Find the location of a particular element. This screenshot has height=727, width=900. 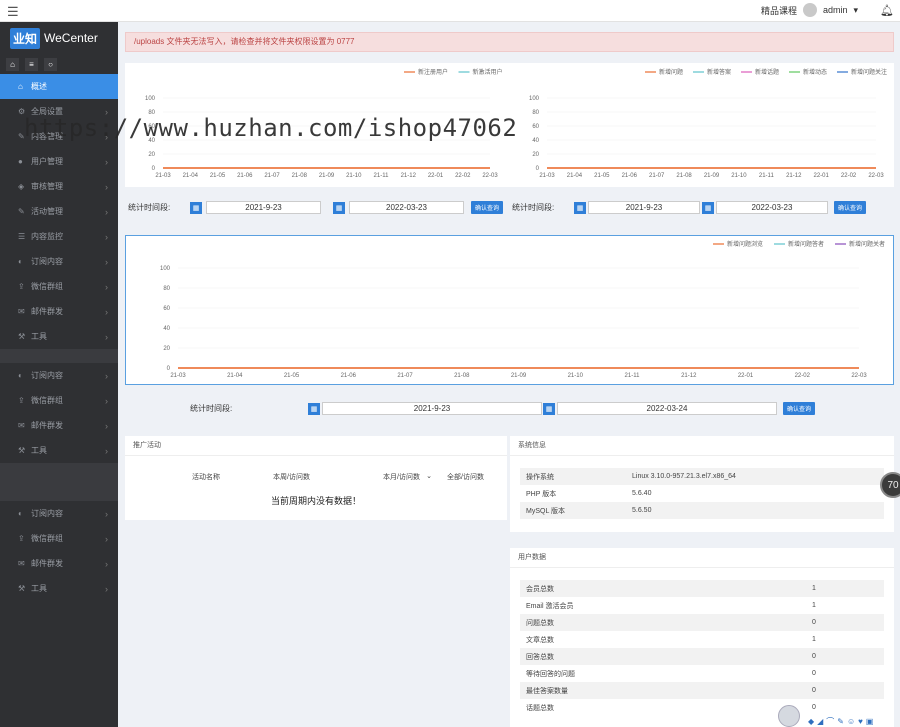

user-name: admin is located at coordinates (835, 10).